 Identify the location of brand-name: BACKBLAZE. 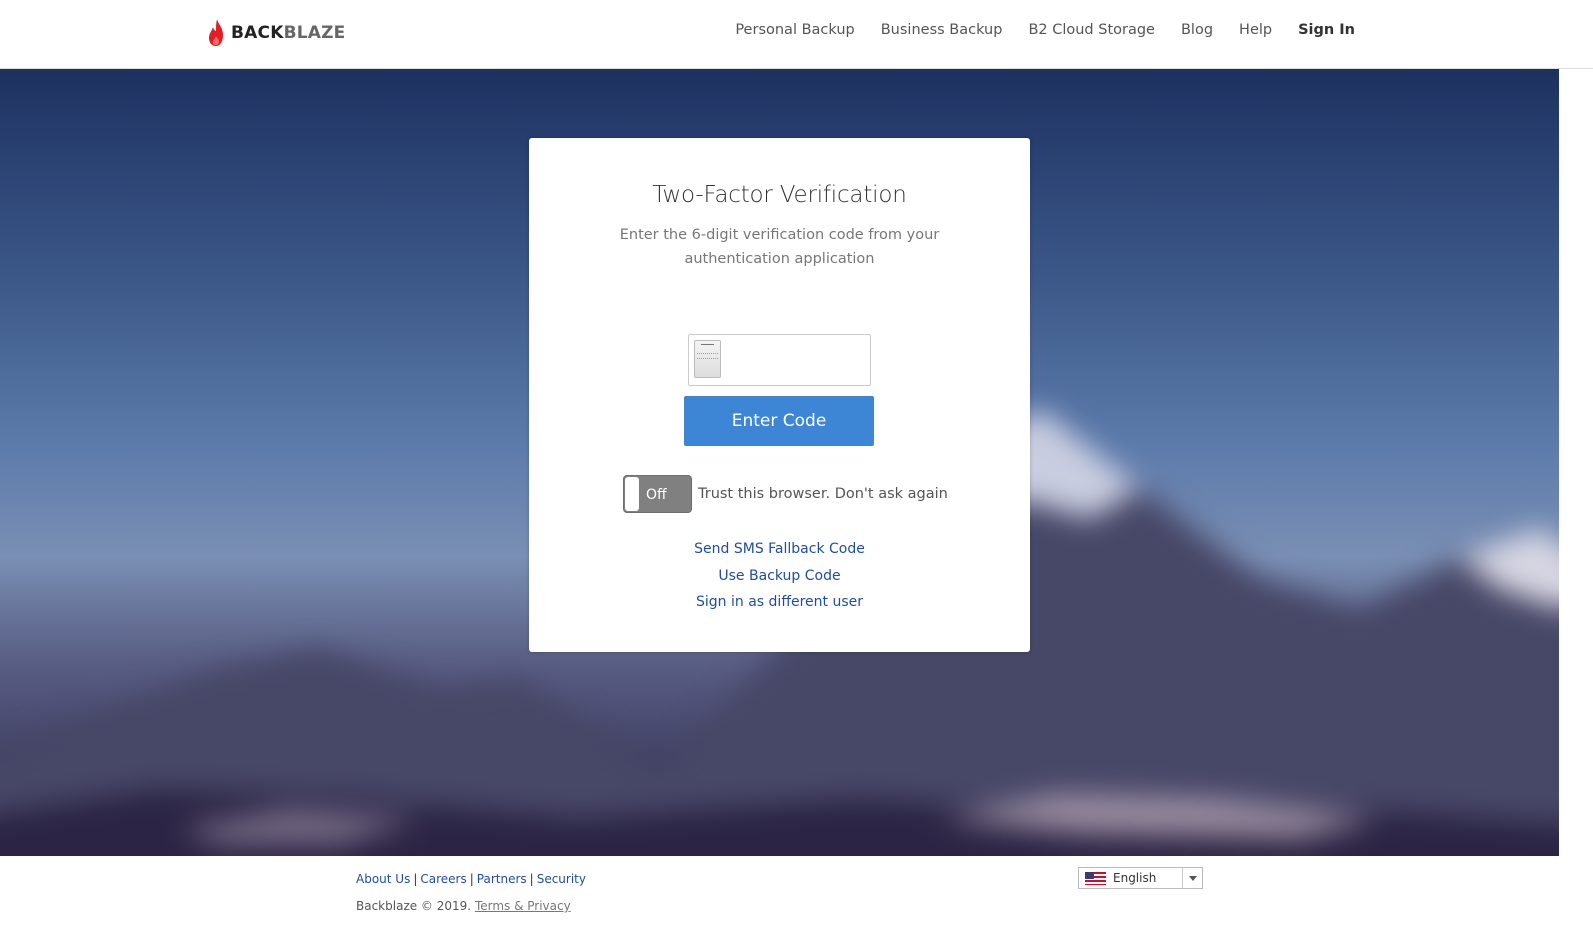
(288, 33).